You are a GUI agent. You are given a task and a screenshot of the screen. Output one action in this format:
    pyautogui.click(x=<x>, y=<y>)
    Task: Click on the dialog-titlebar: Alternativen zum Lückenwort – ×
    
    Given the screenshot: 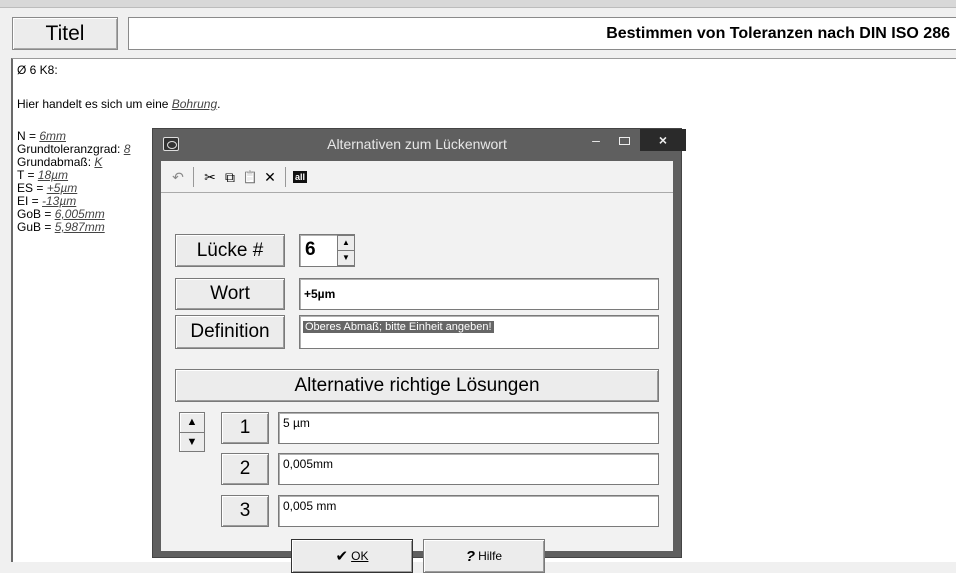 What is the action you would take?
    pyautogui.click(x=419, y=144)
    